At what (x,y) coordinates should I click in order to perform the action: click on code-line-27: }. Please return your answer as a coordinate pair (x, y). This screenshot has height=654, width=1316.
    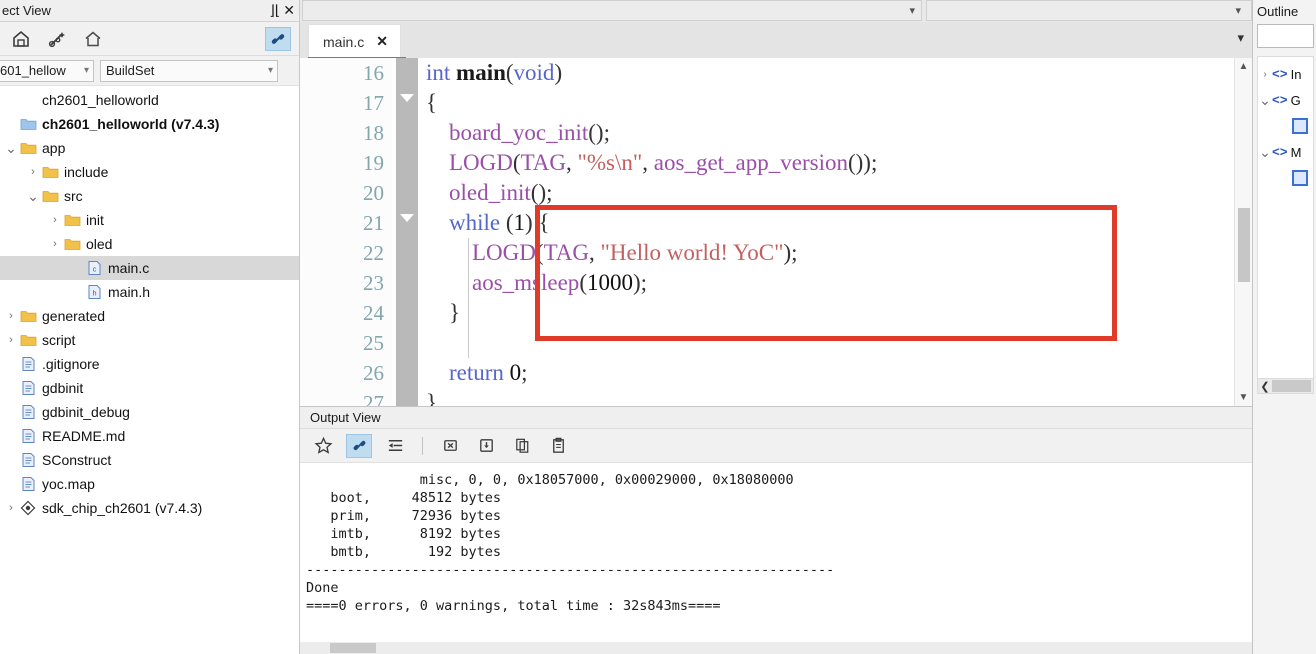
    Looking at the image, I should click on (826, 397).